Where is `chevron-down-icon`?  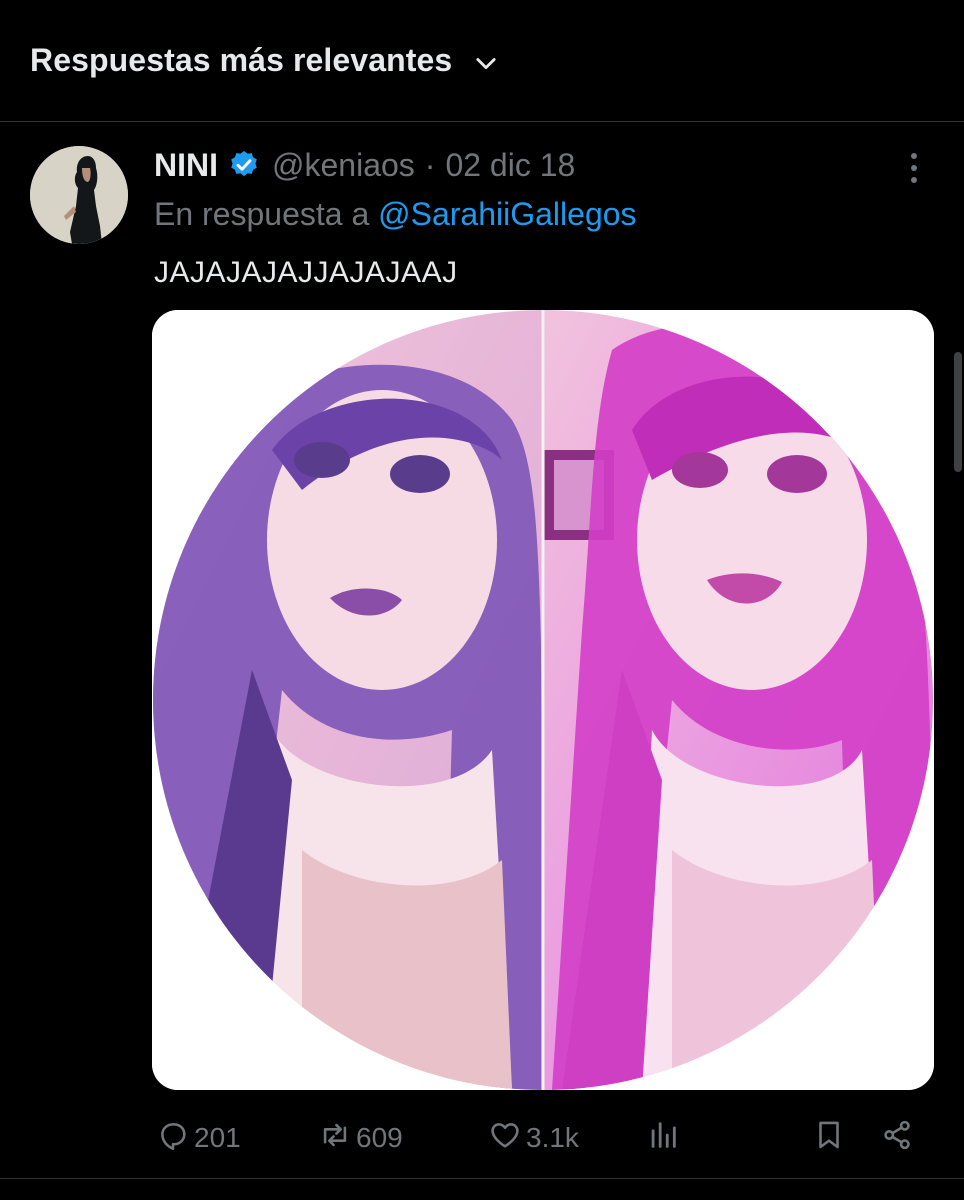
chevron-down-icon is located at coordinates (486, 63).